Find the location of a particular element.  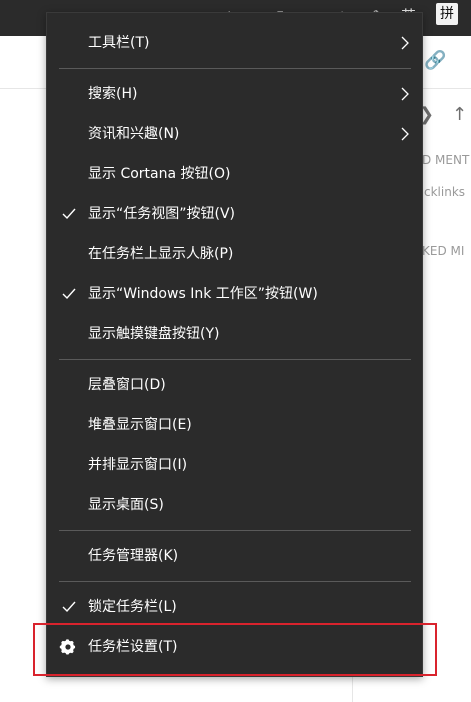

menu-item-show-desktop: 显示桌面(S) is located at coordinates (234, 505).